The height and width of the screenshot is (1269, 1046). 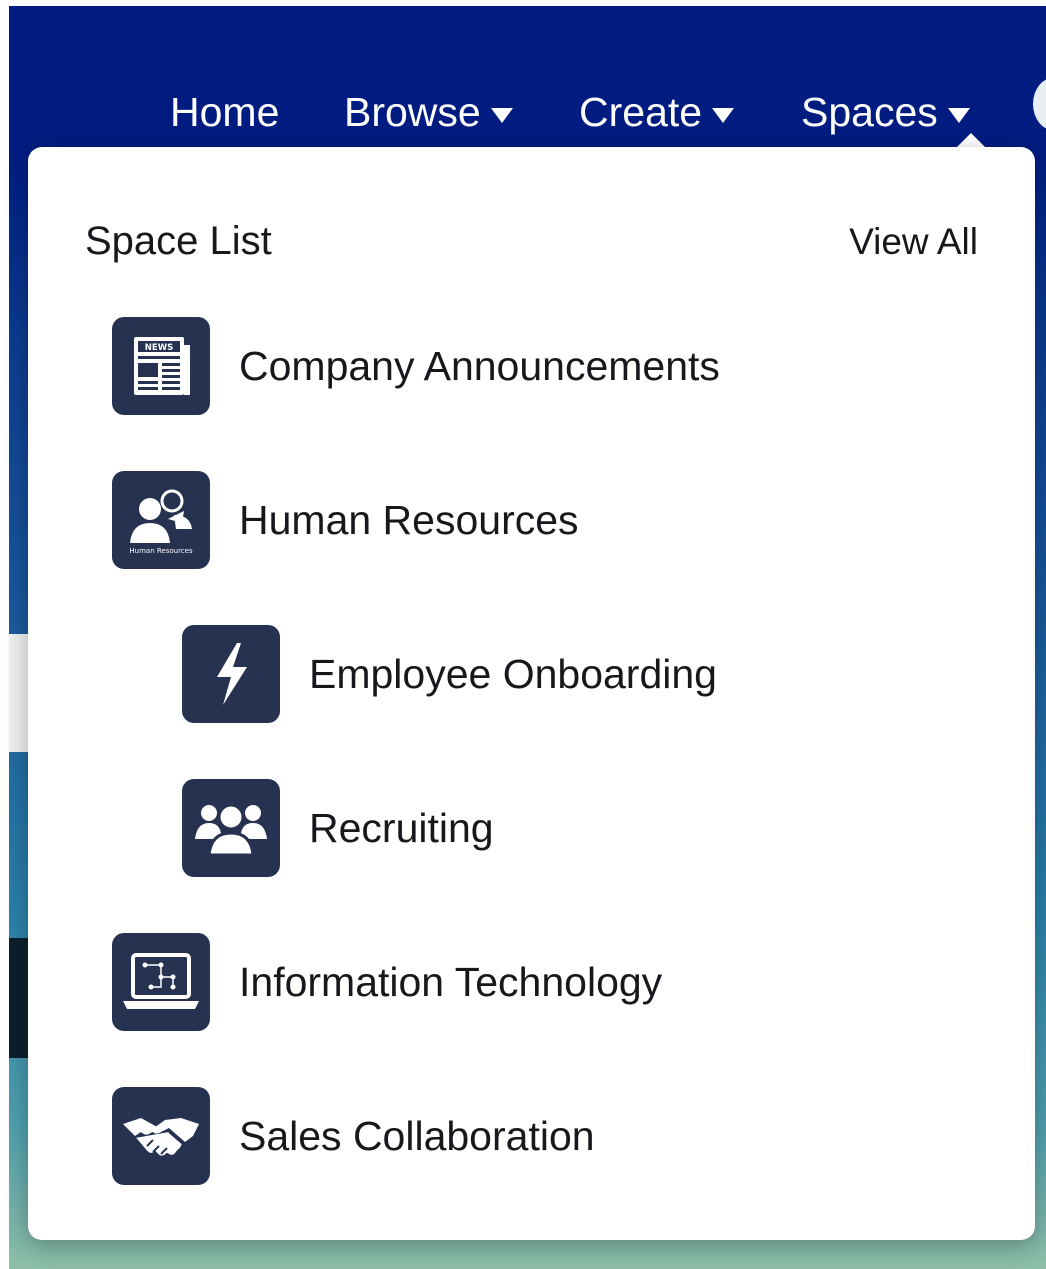 I want to click on dropdown-pointer, so click(x=971, y=140).